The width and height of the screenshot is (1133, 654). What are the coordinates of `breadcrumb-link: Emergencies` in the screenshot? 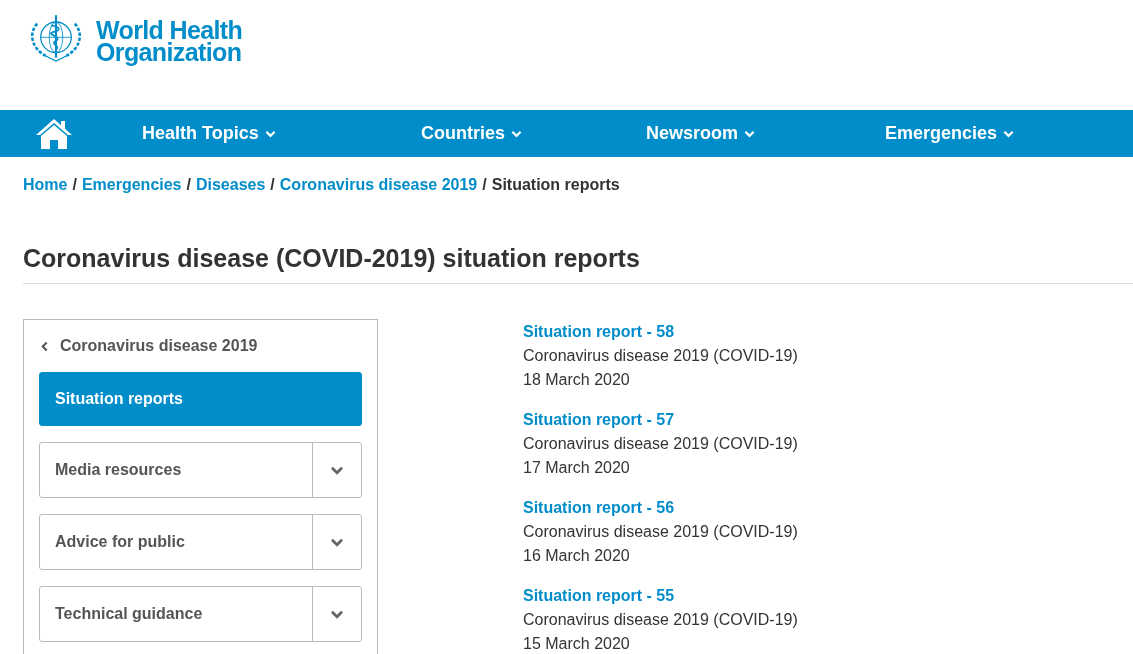 It's located at (131, 185).